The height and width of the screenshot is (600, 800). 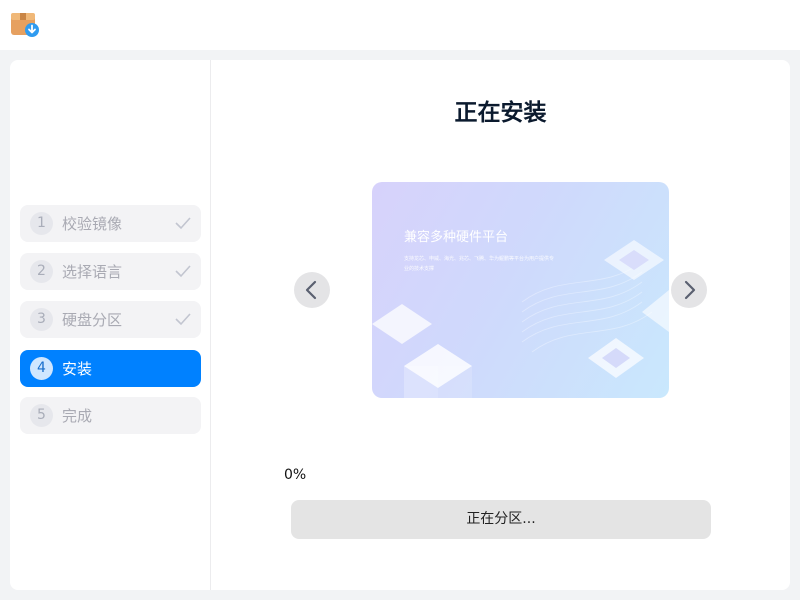 I want to click on carousel-prev-button, so click(x=312, y=290).